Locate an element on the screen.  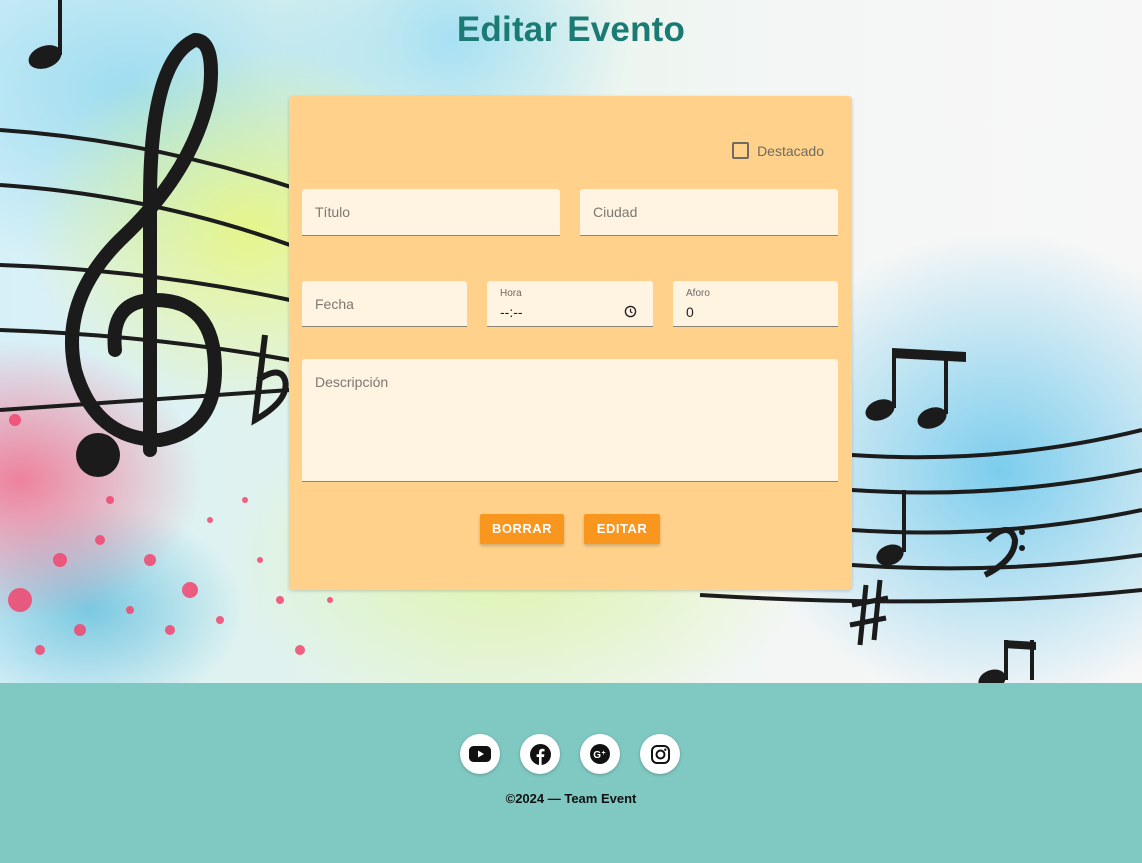
google-plus-link: G + is located at coordinates (600, 754).